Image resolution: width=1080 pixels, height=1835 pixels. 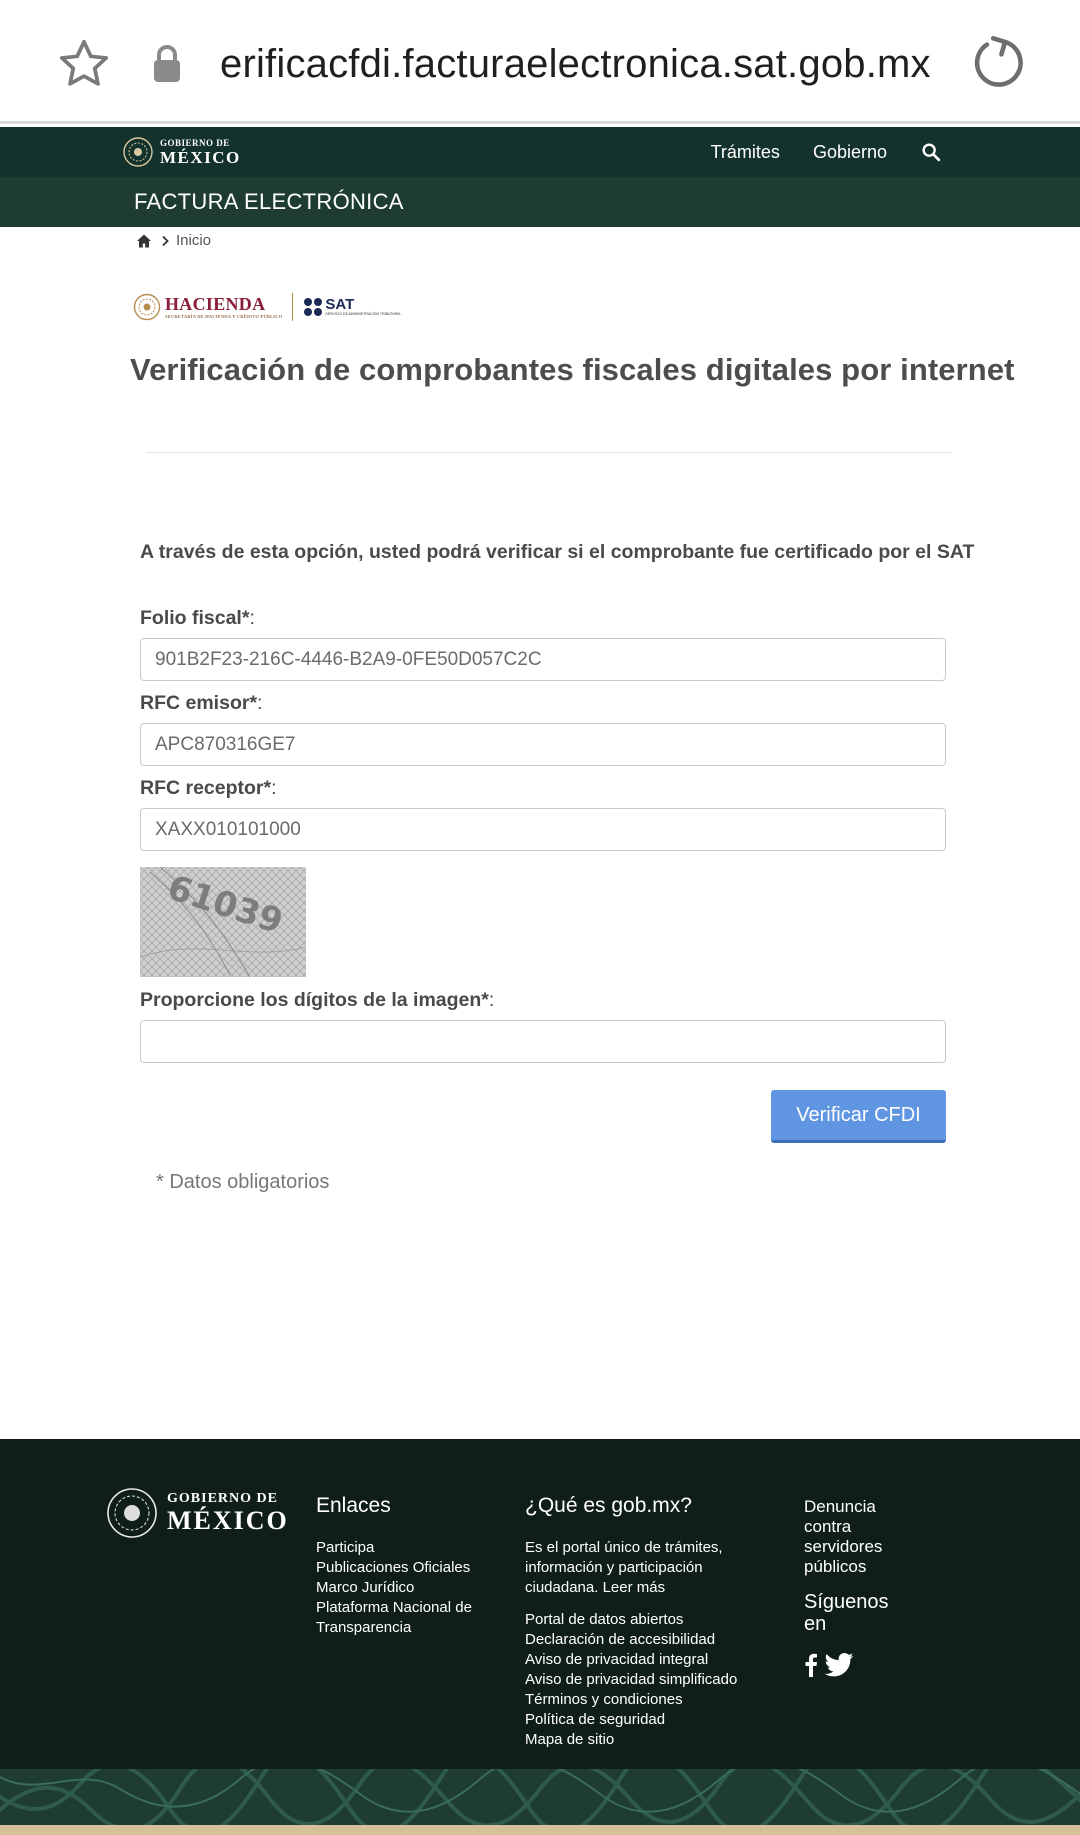 What do you see at coordinates (859, 1537) in the screenshot?
I see `link-denuncia: Denuncia contra servidores públicos` at bounding box center [859, 1537].